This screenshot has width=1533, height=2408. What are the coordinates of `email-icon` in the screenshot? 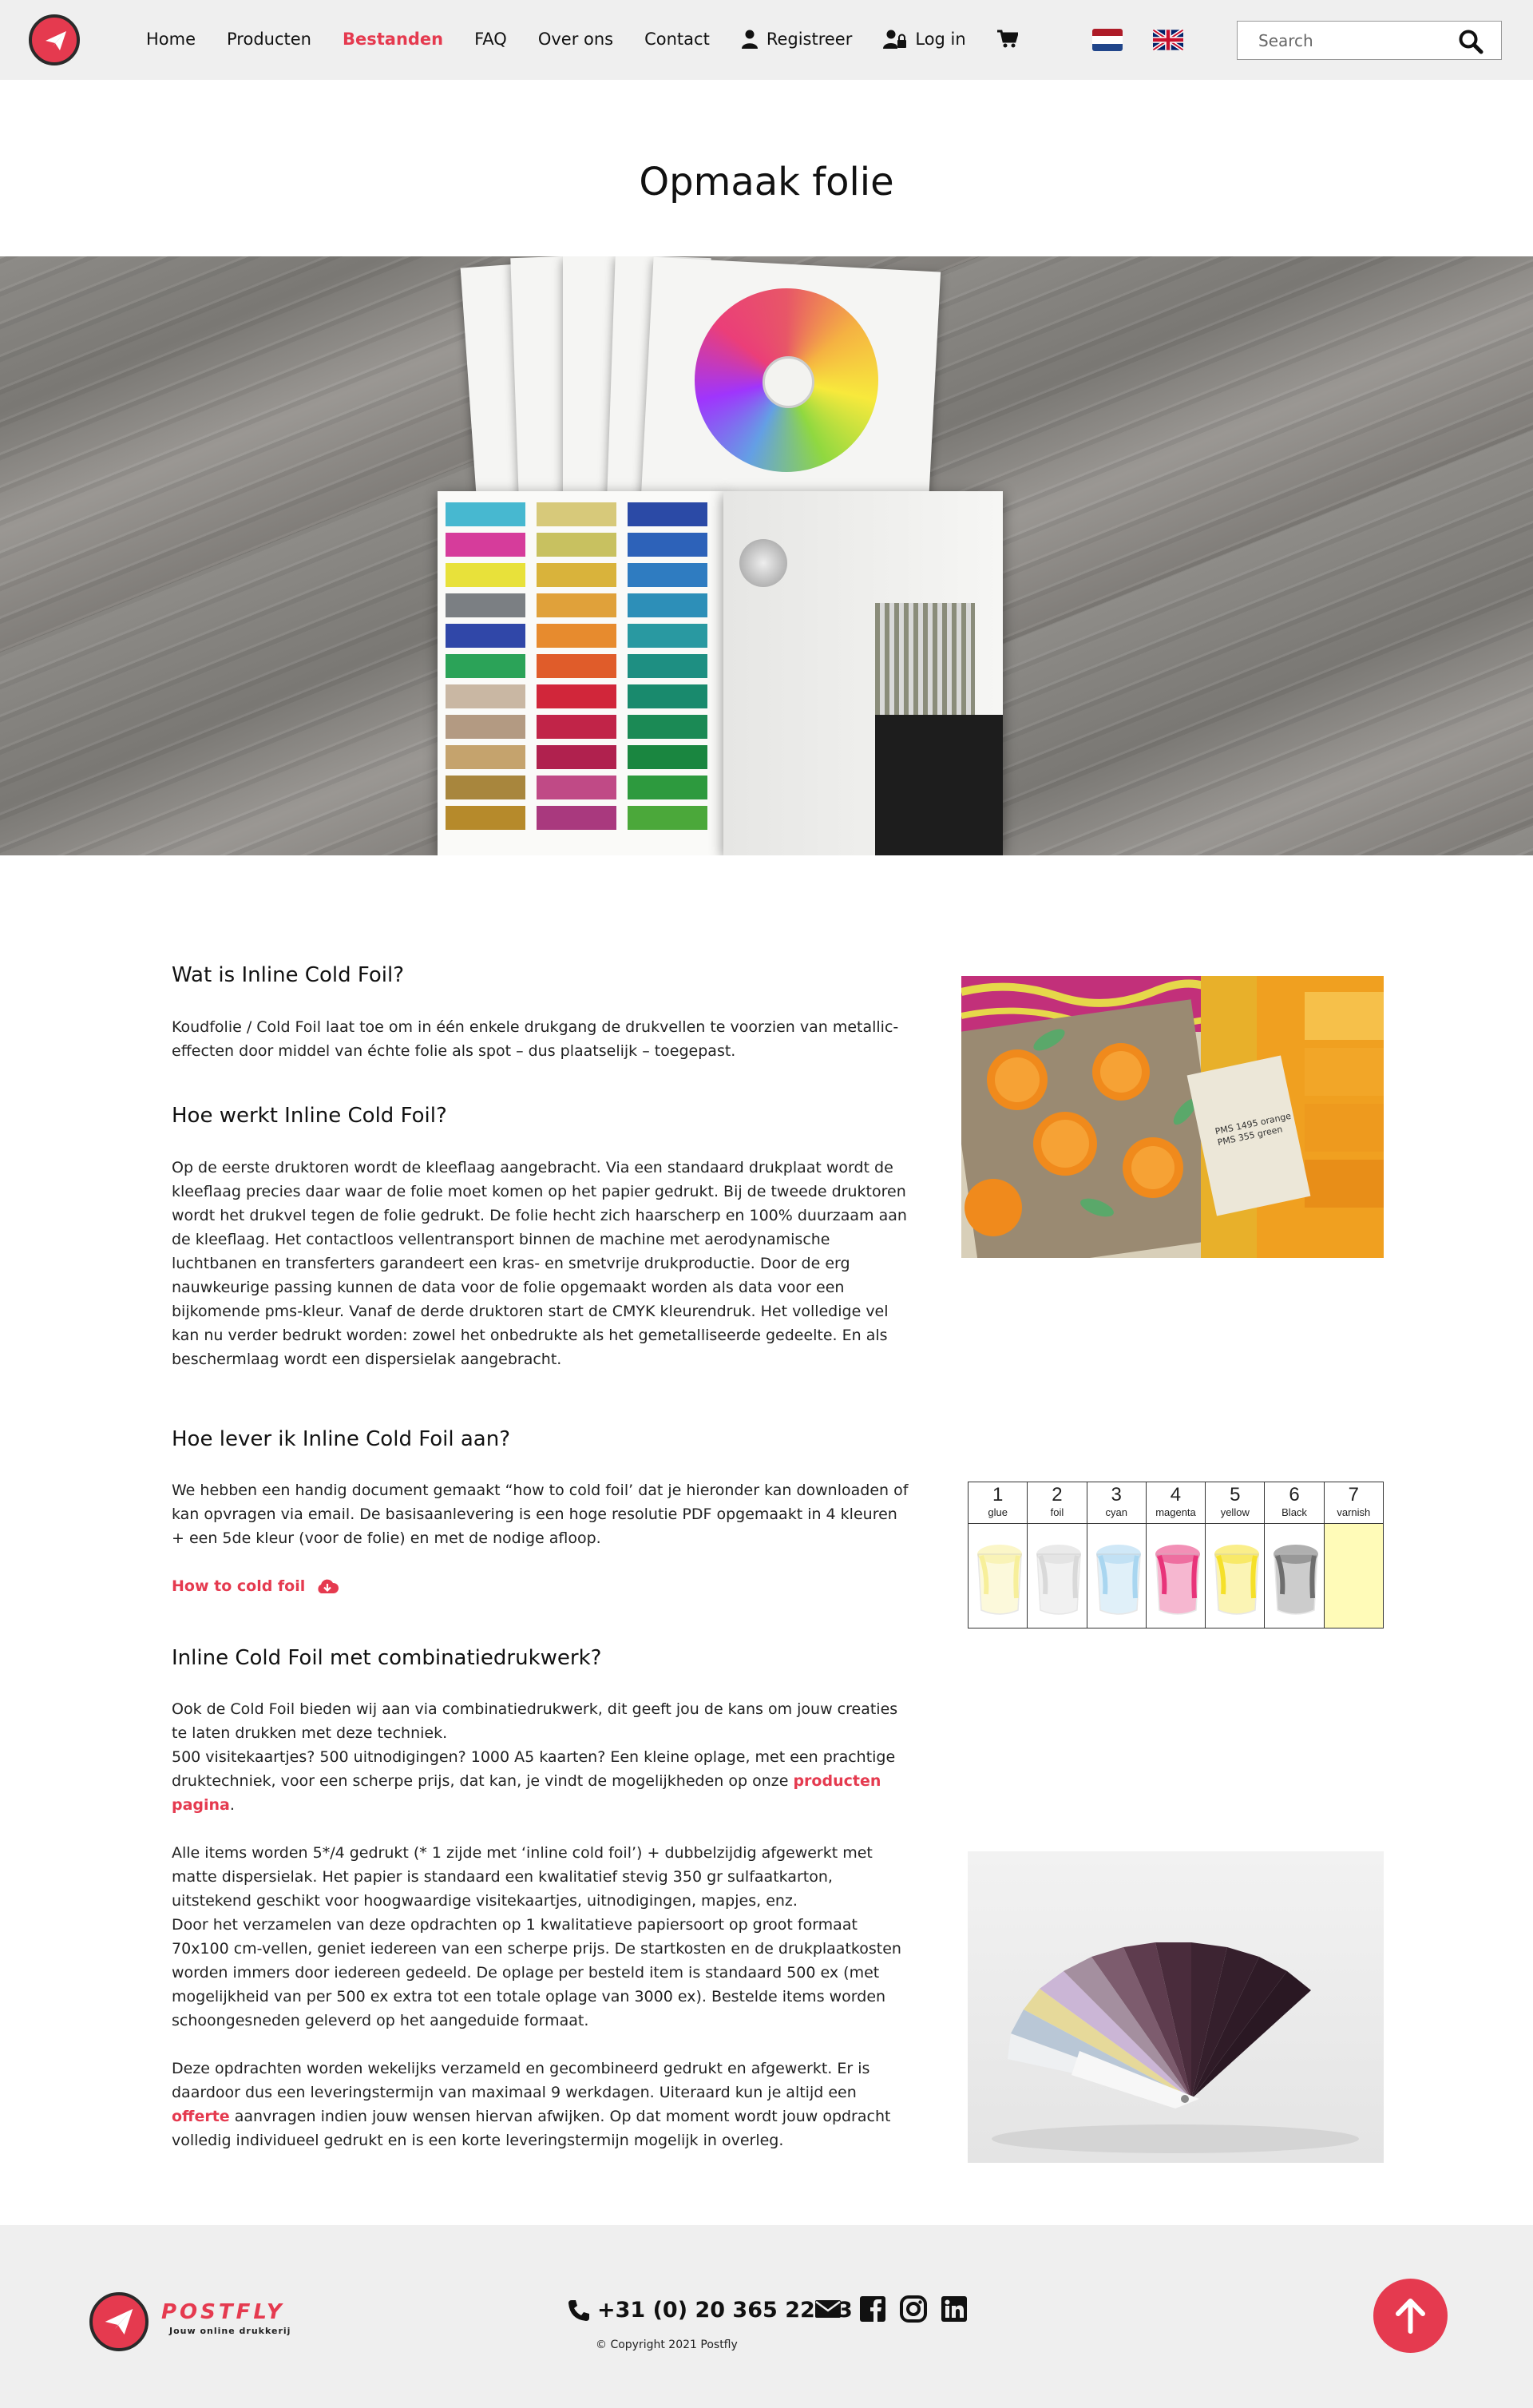 It's located at (828, 2309).